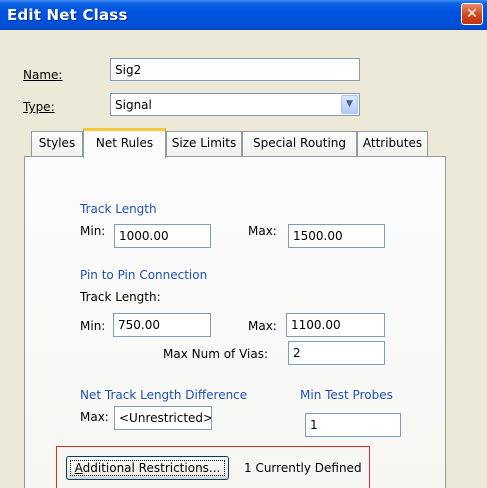 The height and width of the screenshot is (488, 487). What do you see at coordinates (335, 325) in the screenshot?
I see `pin-to-pin-max-input: 1100.00` at bounding box center [335, 325].